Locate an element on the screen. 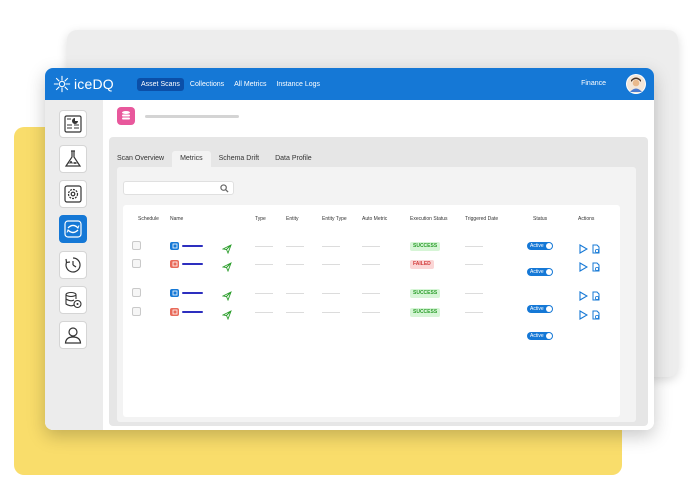 Image resolution: width=700 pixels, height=500 pixels. column-header: Status is located at coordinates (540, 219).